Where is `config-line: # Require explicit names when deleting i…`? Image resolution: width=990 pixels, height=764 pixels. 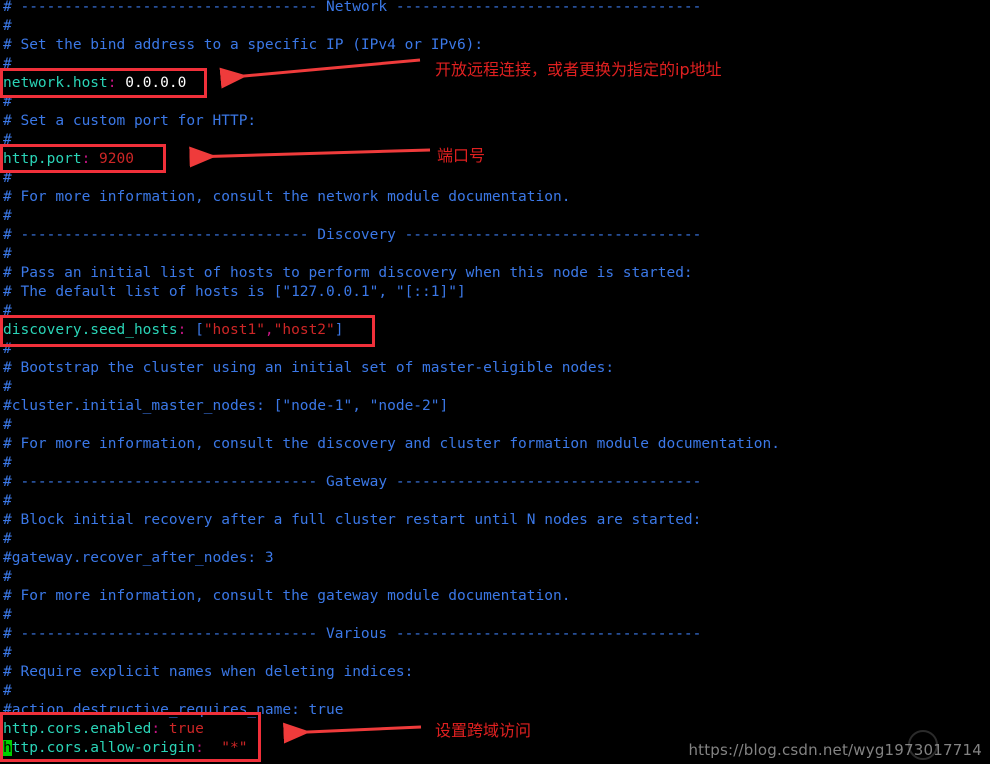
config-line: # Require explicit names when deleting i… is located at coordinates (208, 672).